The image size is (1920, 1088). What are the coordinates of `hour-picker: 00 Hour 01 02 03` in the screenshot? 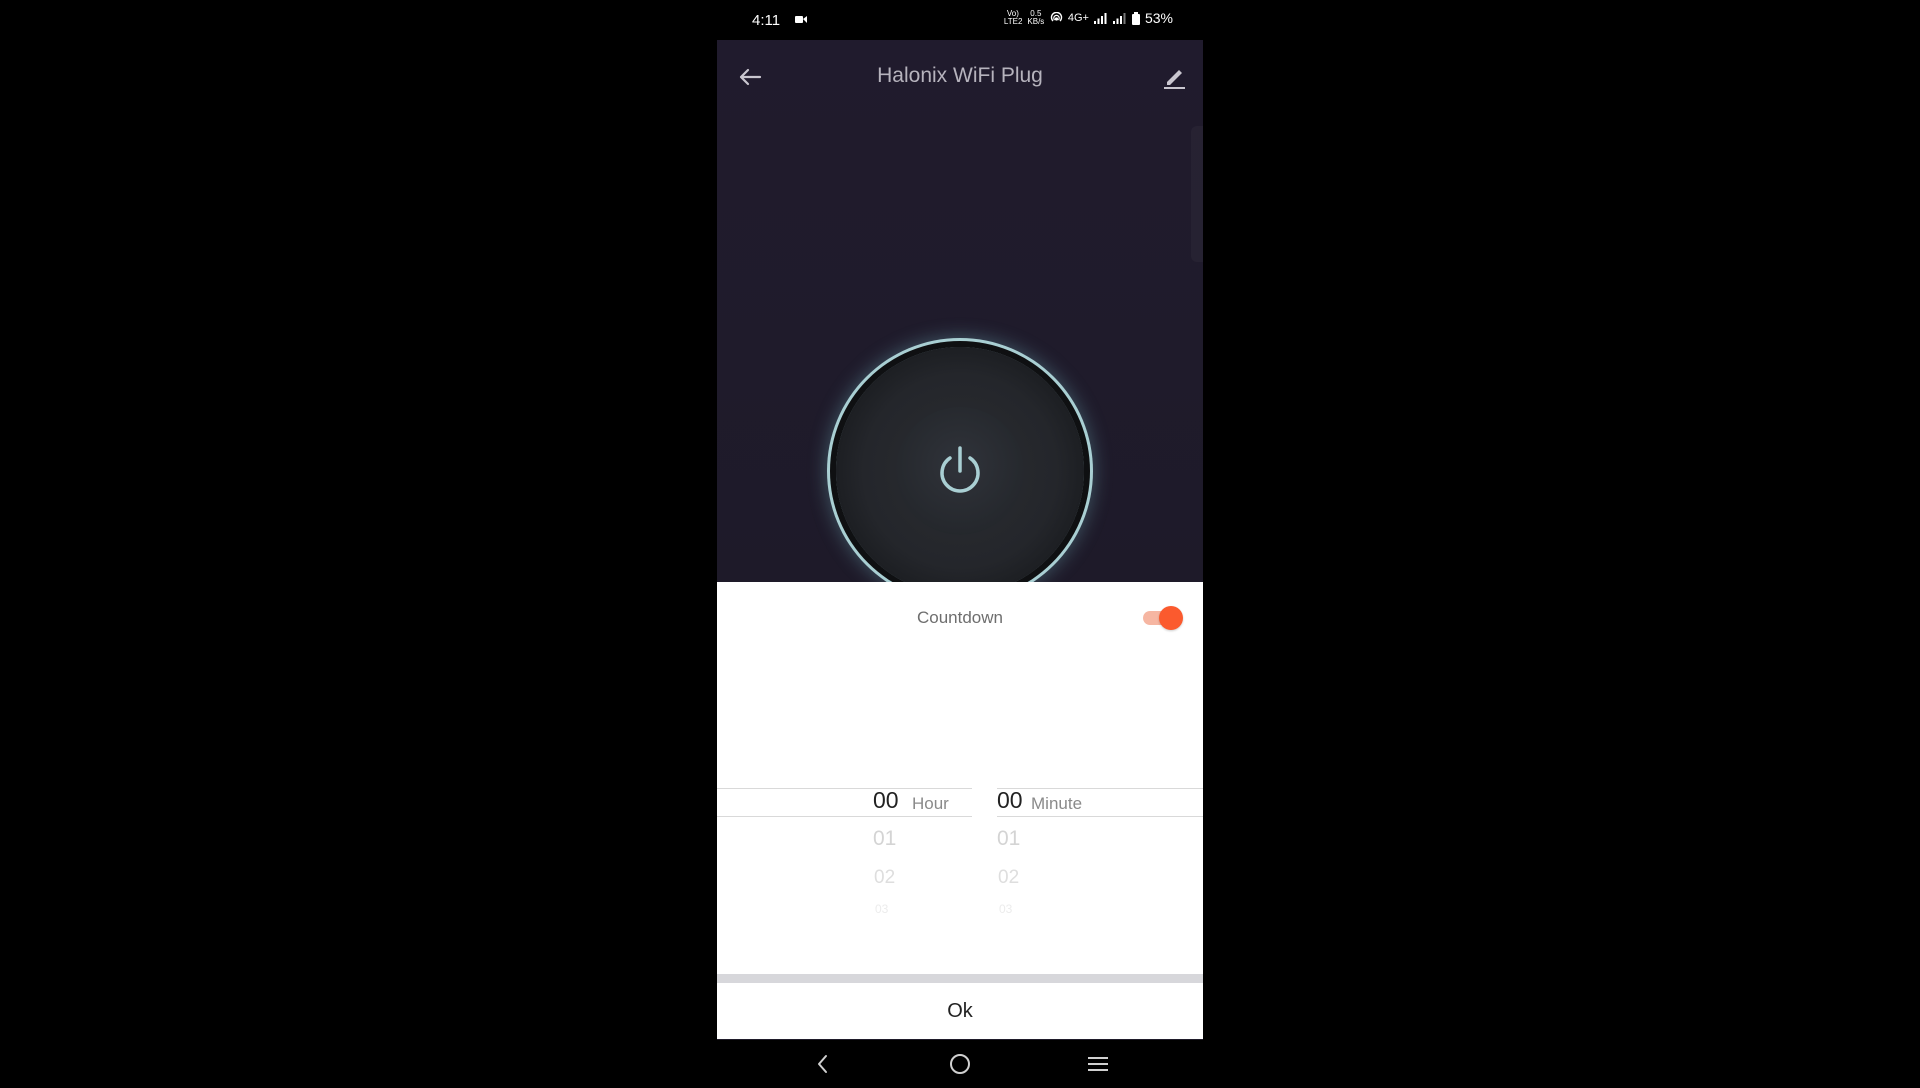 It's located at (844, 772).